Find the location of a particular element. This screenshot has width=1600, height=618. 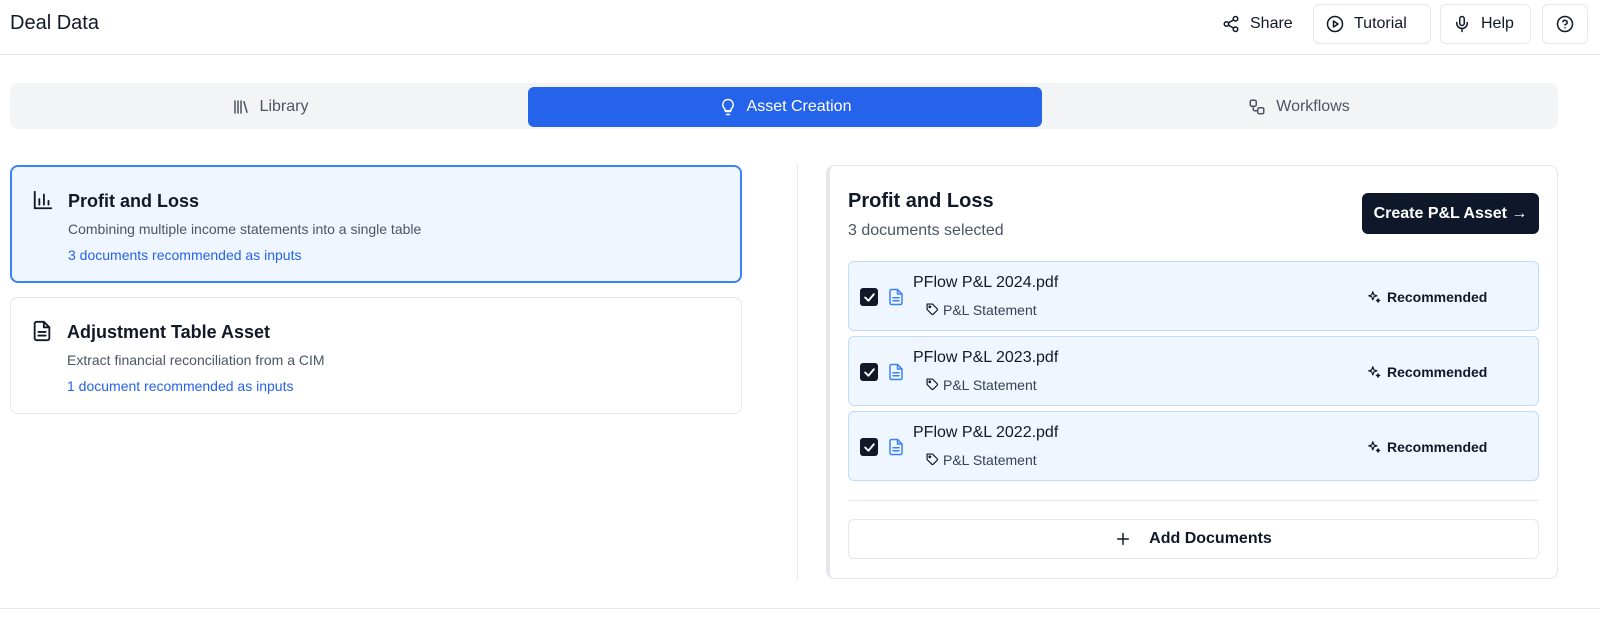

help-button: Help is located at coordinates (1485, 24).